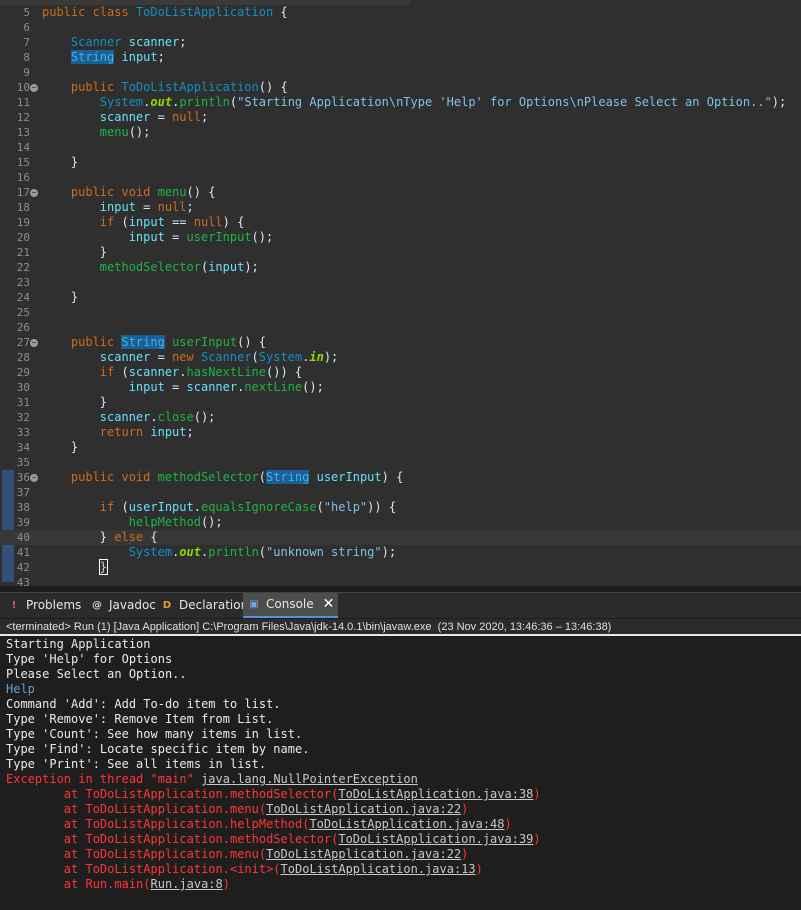 The image size is (801, 910). I want to click on code-line: 31 }, so click(400, 402).